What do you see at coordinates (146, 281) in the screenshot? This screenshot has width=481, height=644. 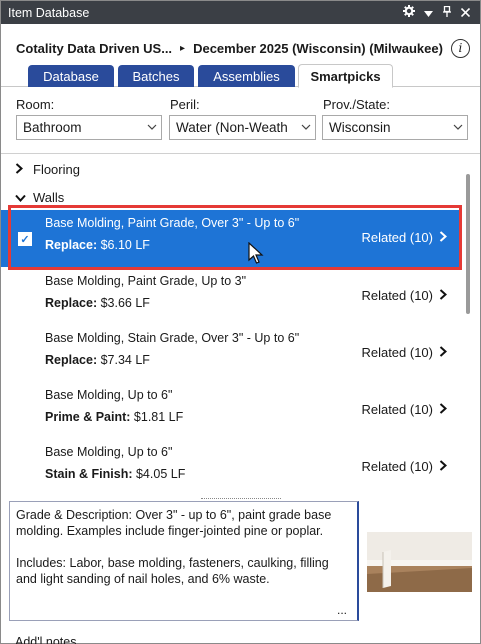 I see `item-name: Base Molding, Paint Grade, Up to 3"` at bounding box center [146, 281].